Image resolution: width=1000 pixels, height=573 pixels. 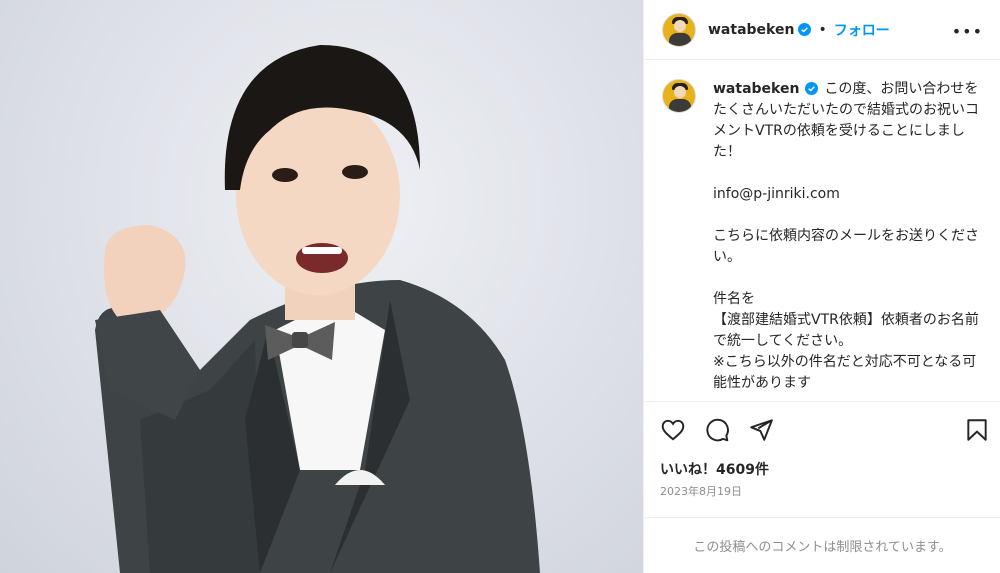 What do you see at coordinates (967, 31) in the screenshot?
I see `more-horizontal-icon: •••` at bounding box center [967, 31].